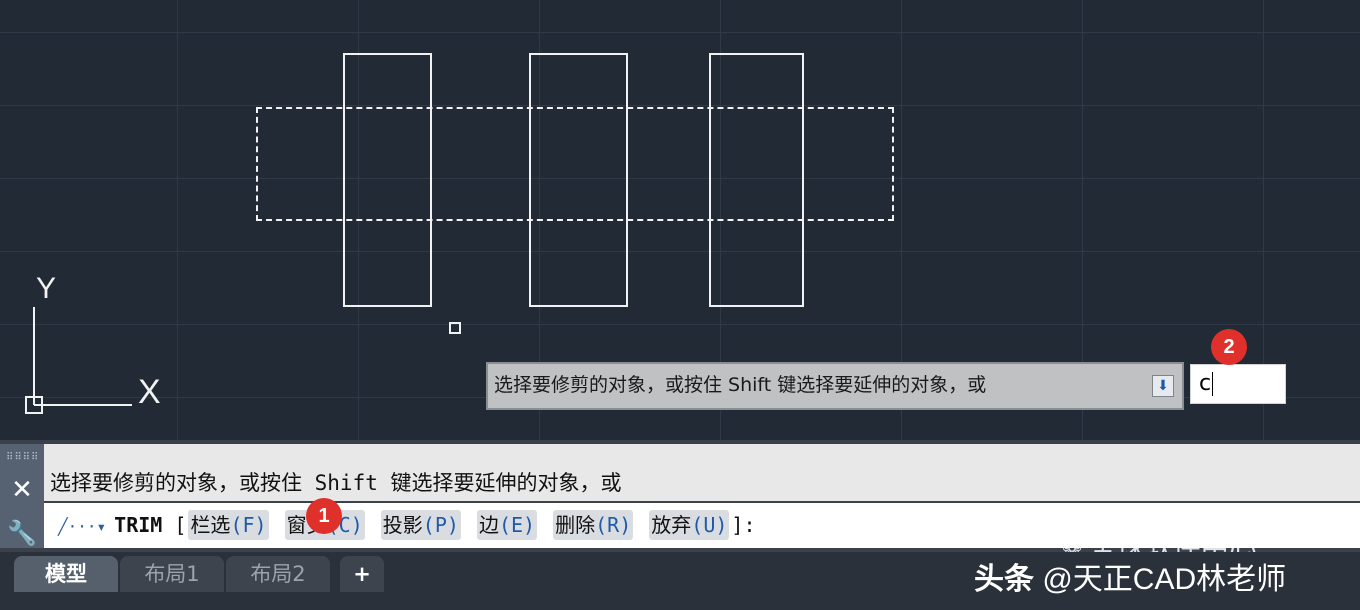 This screenshot has height=610, width=1360. Describe the element at coordinates (1163, 386) in the screenshot. I see `download-arrow-icon: ⬇` at that location.